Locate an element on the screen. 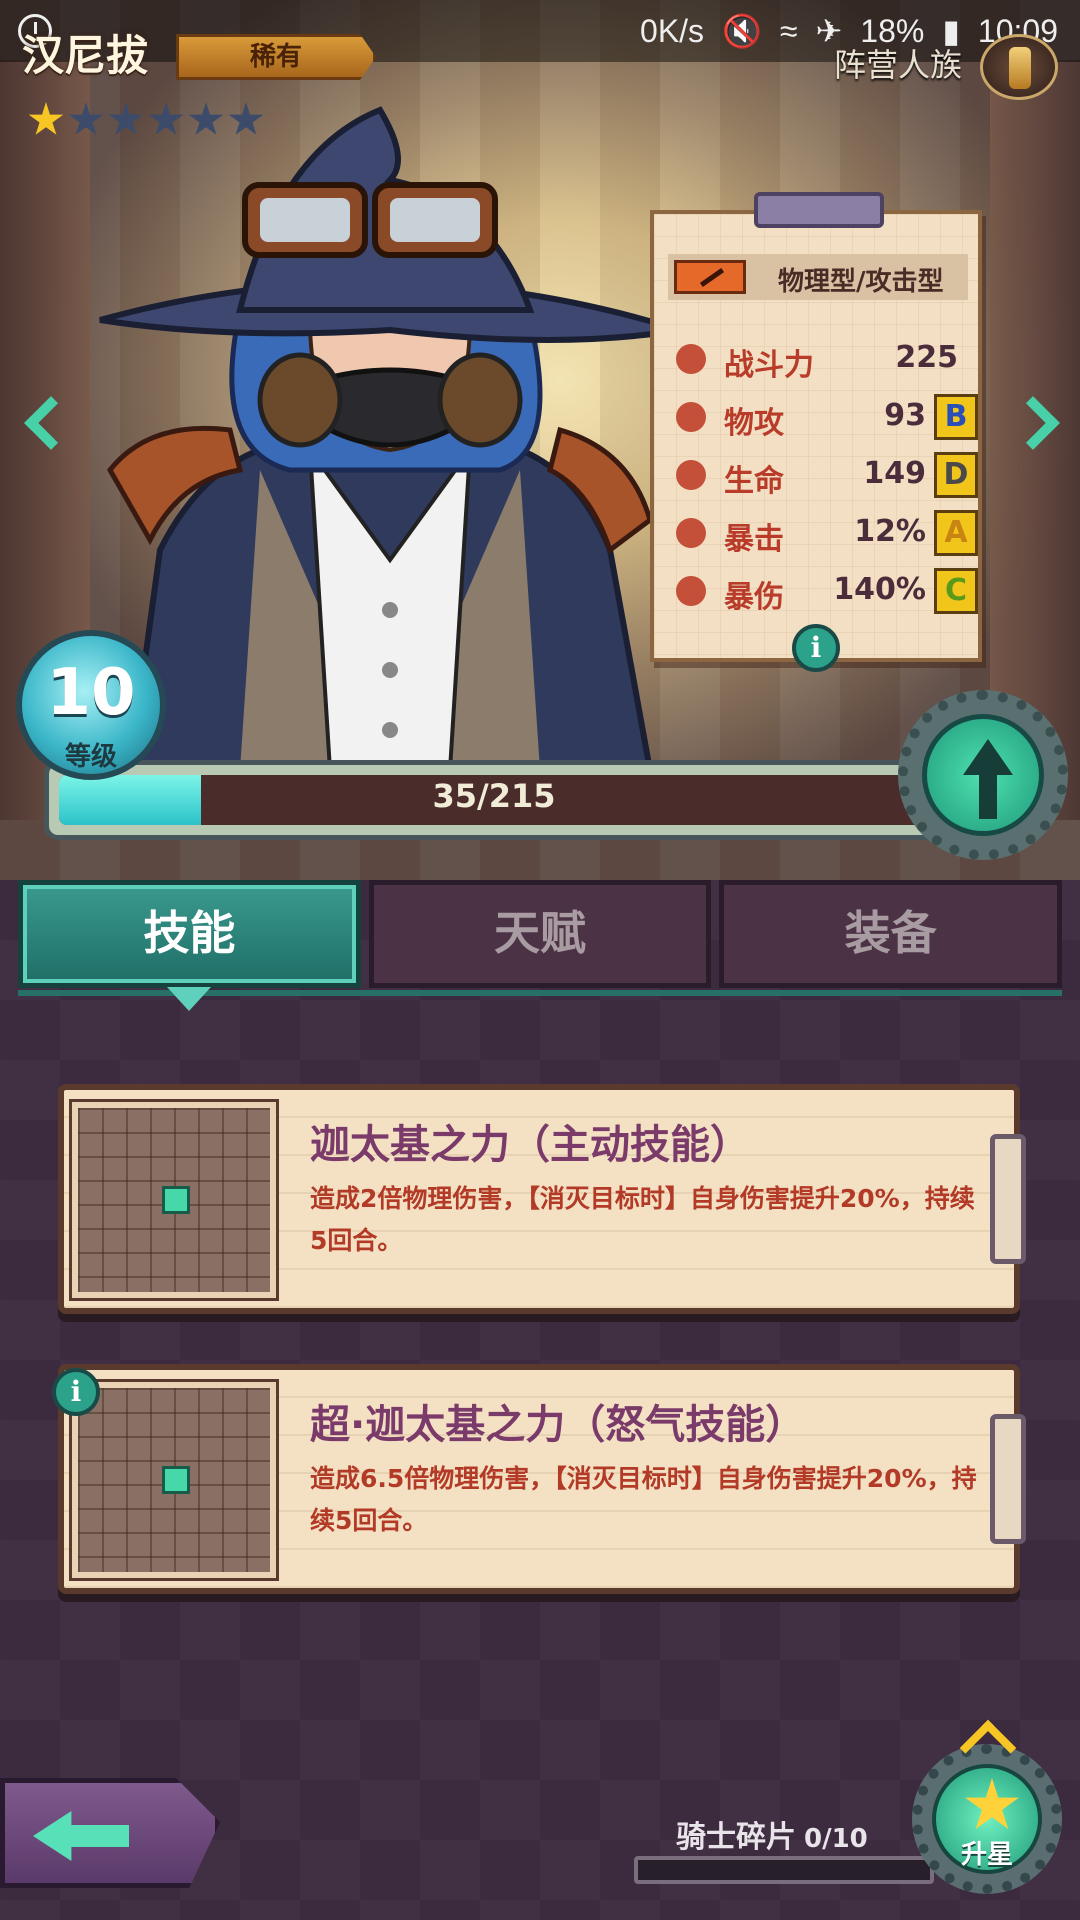  skill-name: 超·迦太基之力（怒气技能） is located at coordinates (558, 1425).